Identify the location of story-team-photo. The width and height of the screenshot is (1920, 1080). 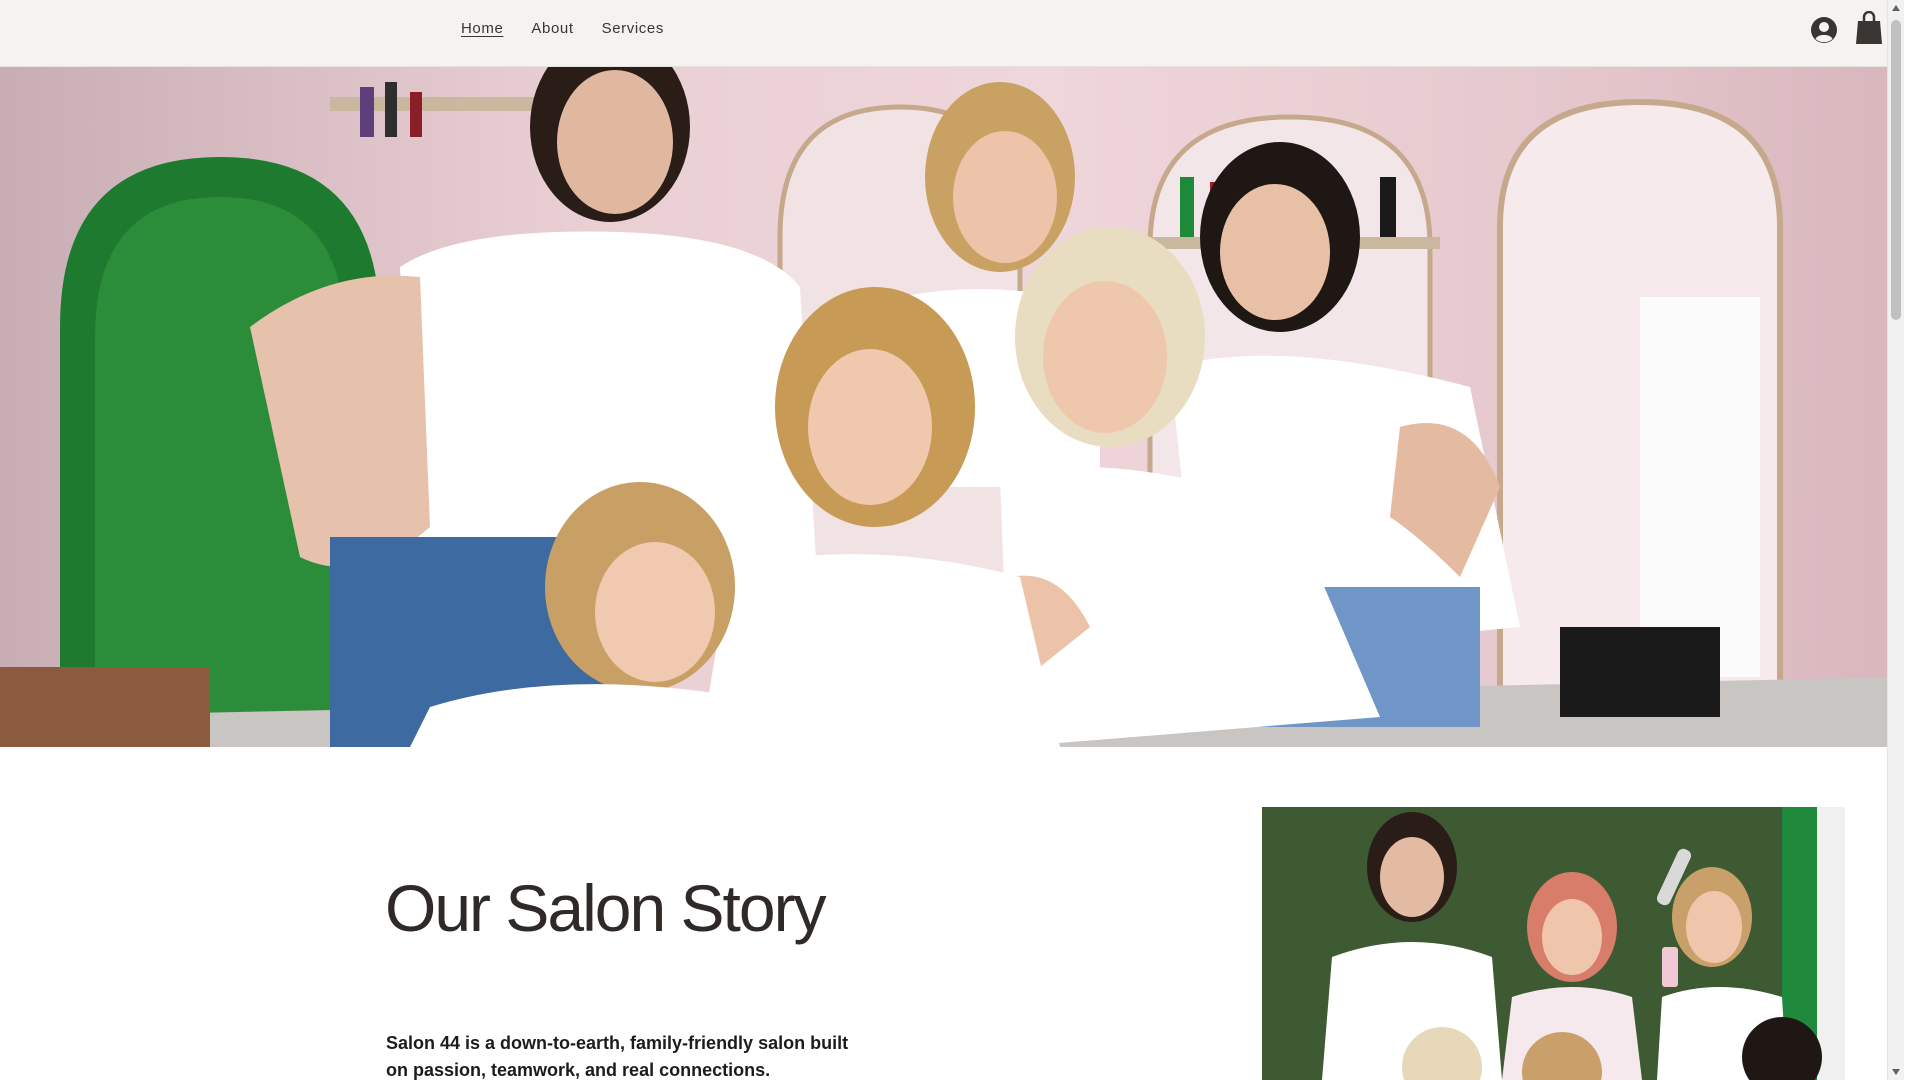
(1553, 943).